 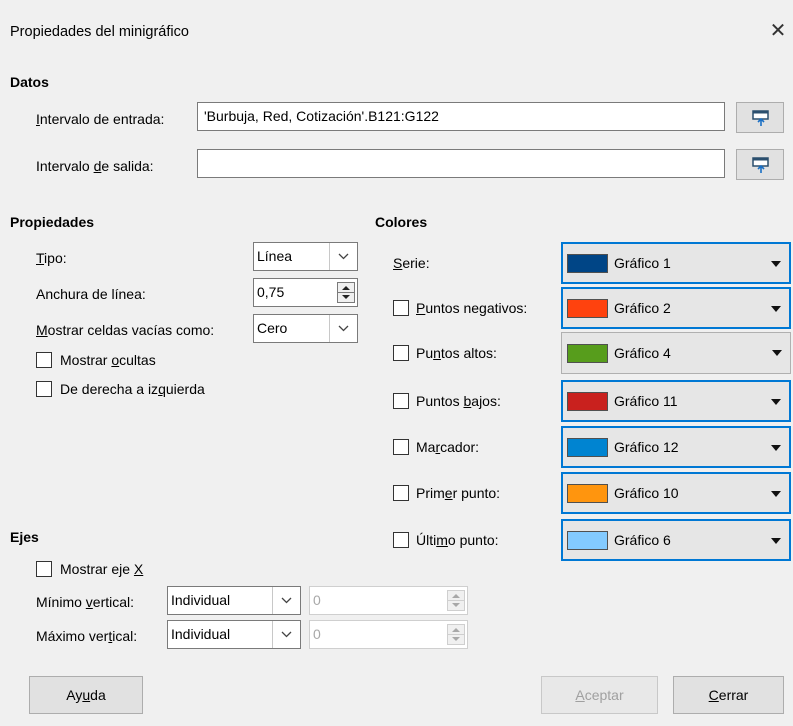 I want to click on celdas-select: Cero, so click(x=305, y=328).